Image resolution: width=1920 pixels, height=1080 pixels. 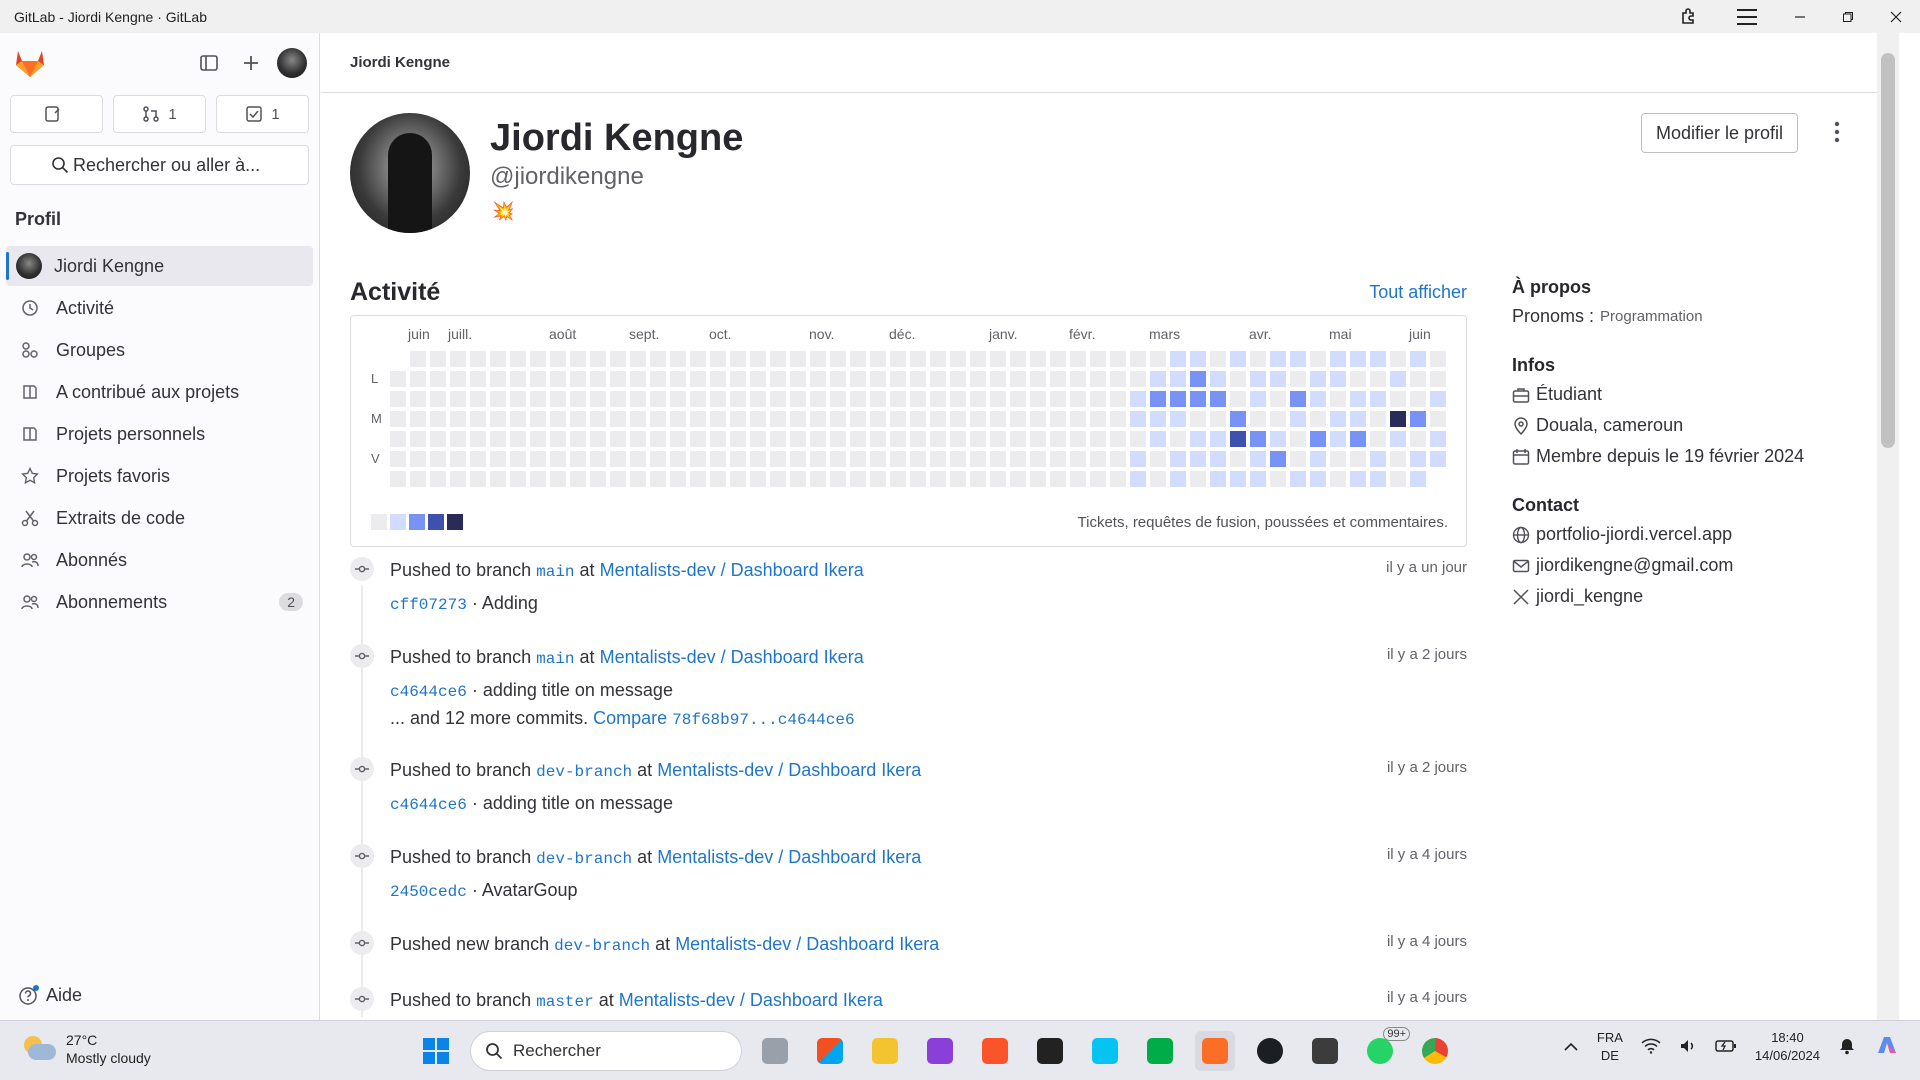 I want to click on sidebar-item-groups: Groupes, so click(x=159, y=350).